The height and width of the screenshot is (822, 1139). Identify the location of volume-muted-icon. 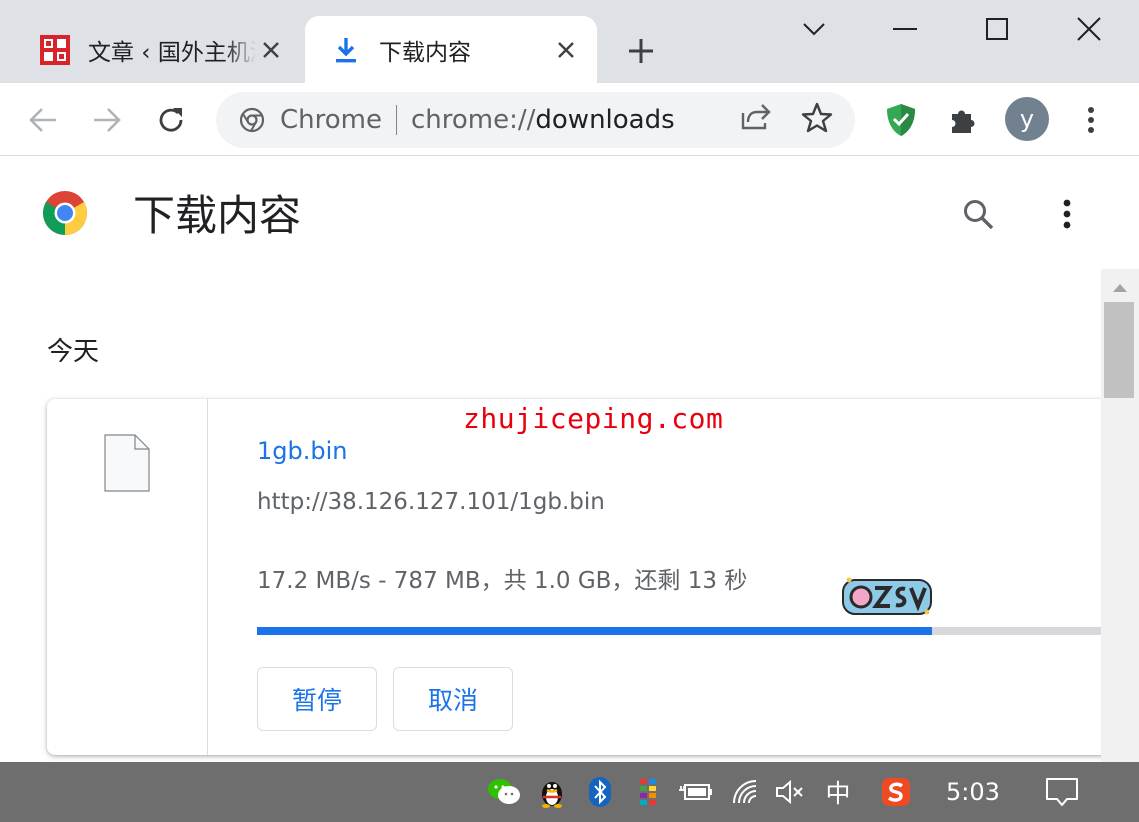
(790, 792).